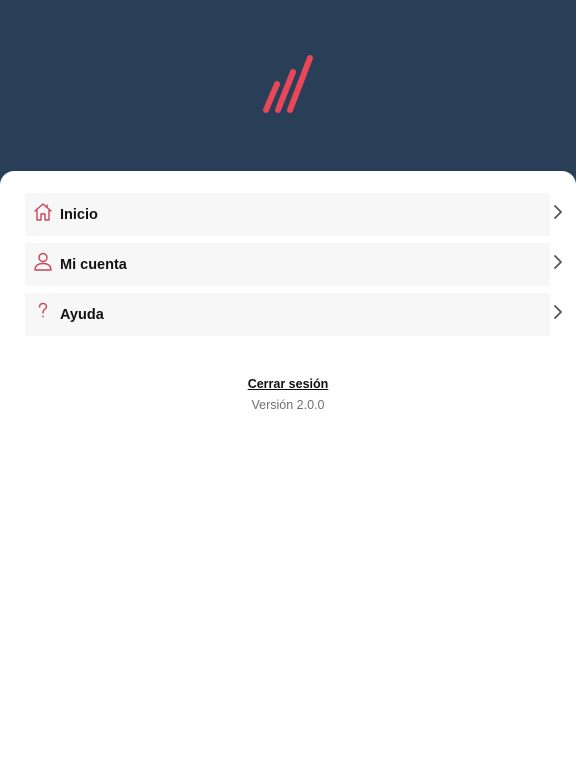 The width and height of the screenshot is (576, 768). Describe the element at coordinates (43, 212) in the screenshot. I see `home-icon` at that location.